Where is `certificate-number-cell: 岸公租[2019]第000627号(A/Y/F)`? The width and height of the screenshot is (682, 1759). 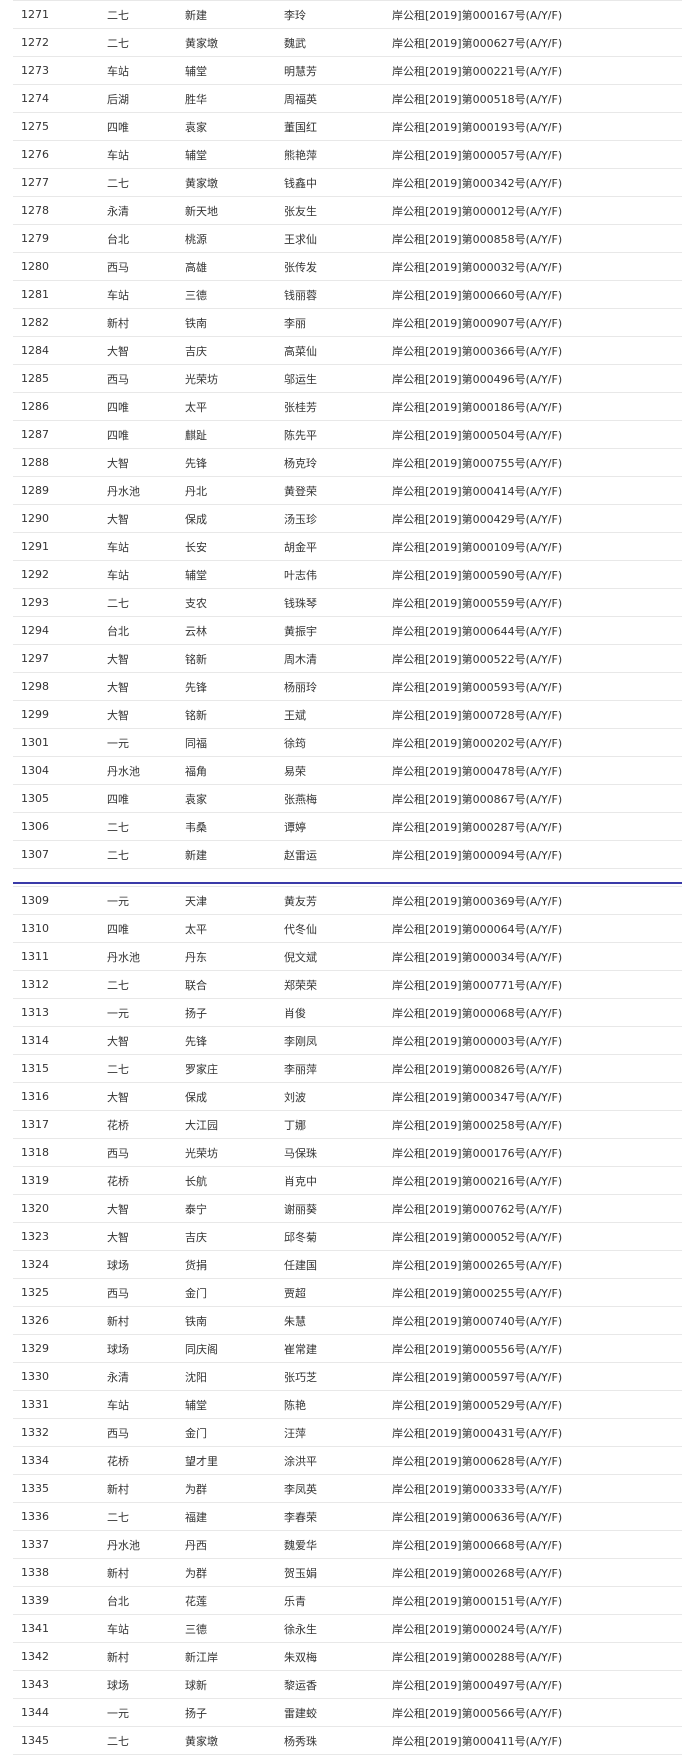
certificate-number-cell: 岸公租[2019]第000627号(A/Y/F) is located at coordinates (533, 42).